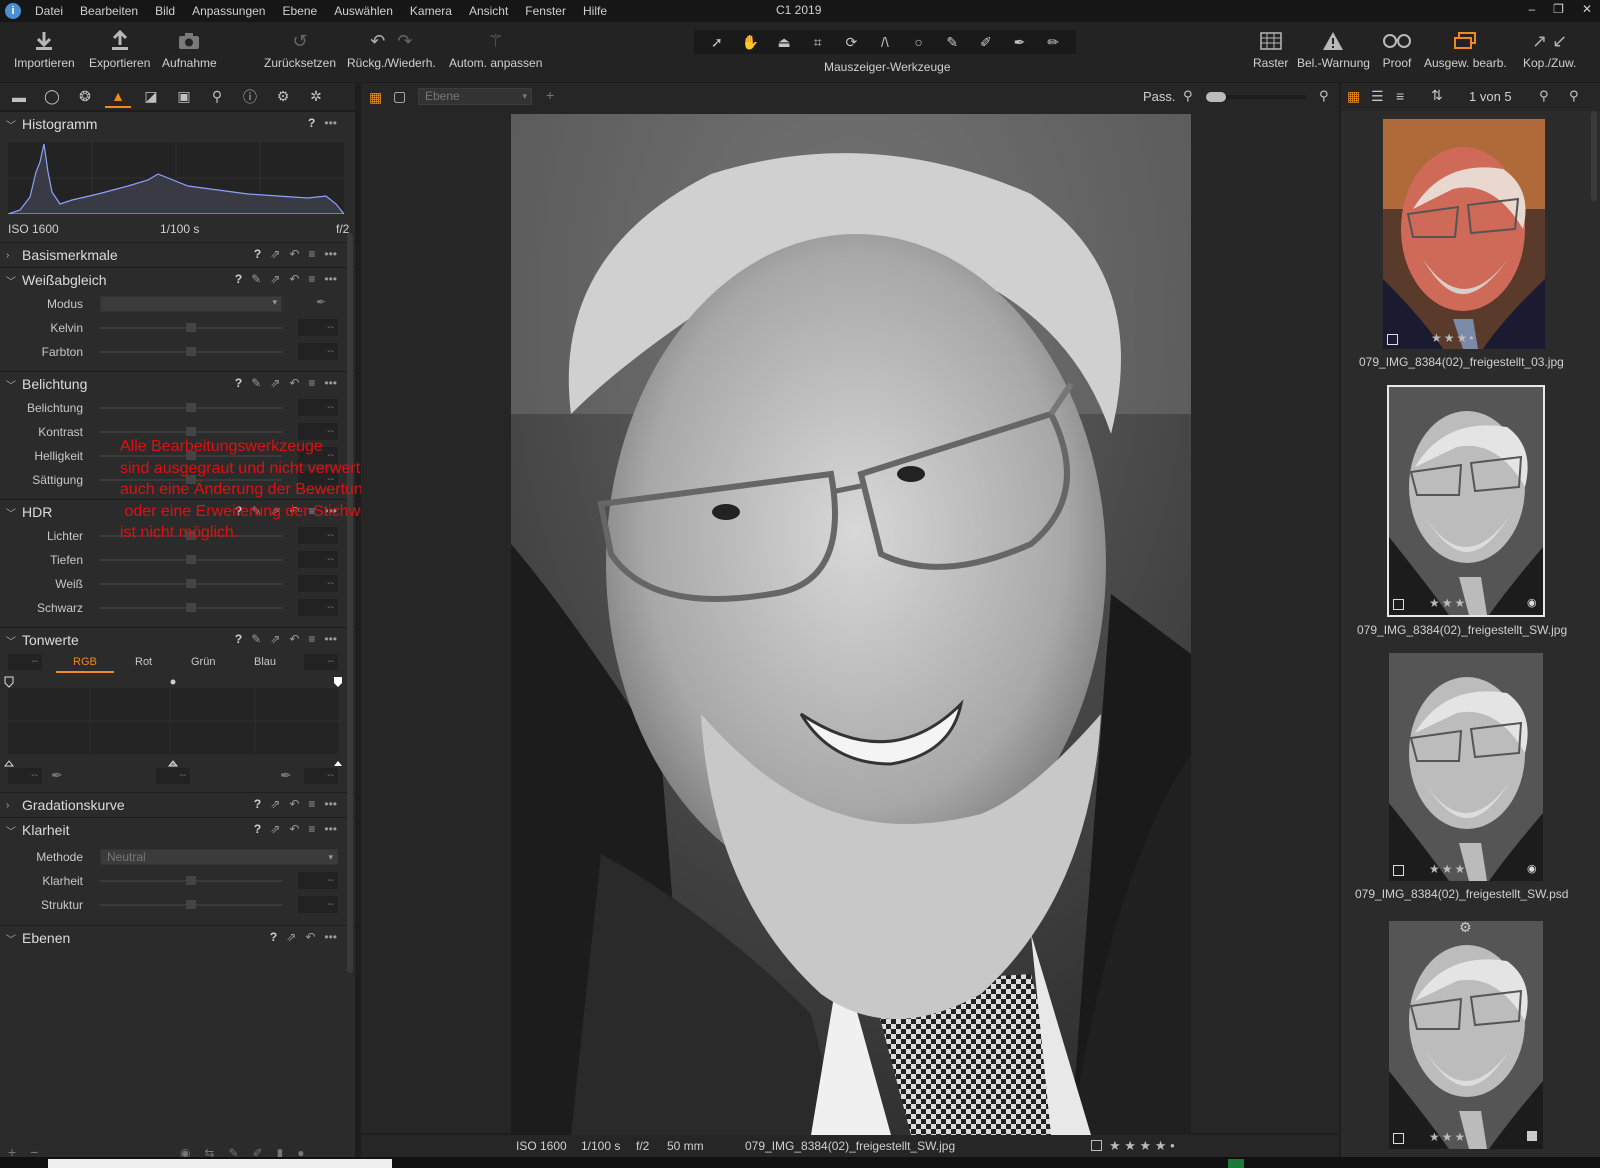 The height and width of the screenshot is (1168, 1600). Describe the element at coordinates (265, 662) in the screenshot. I see `levels-tab-blue: Blau` at that location.